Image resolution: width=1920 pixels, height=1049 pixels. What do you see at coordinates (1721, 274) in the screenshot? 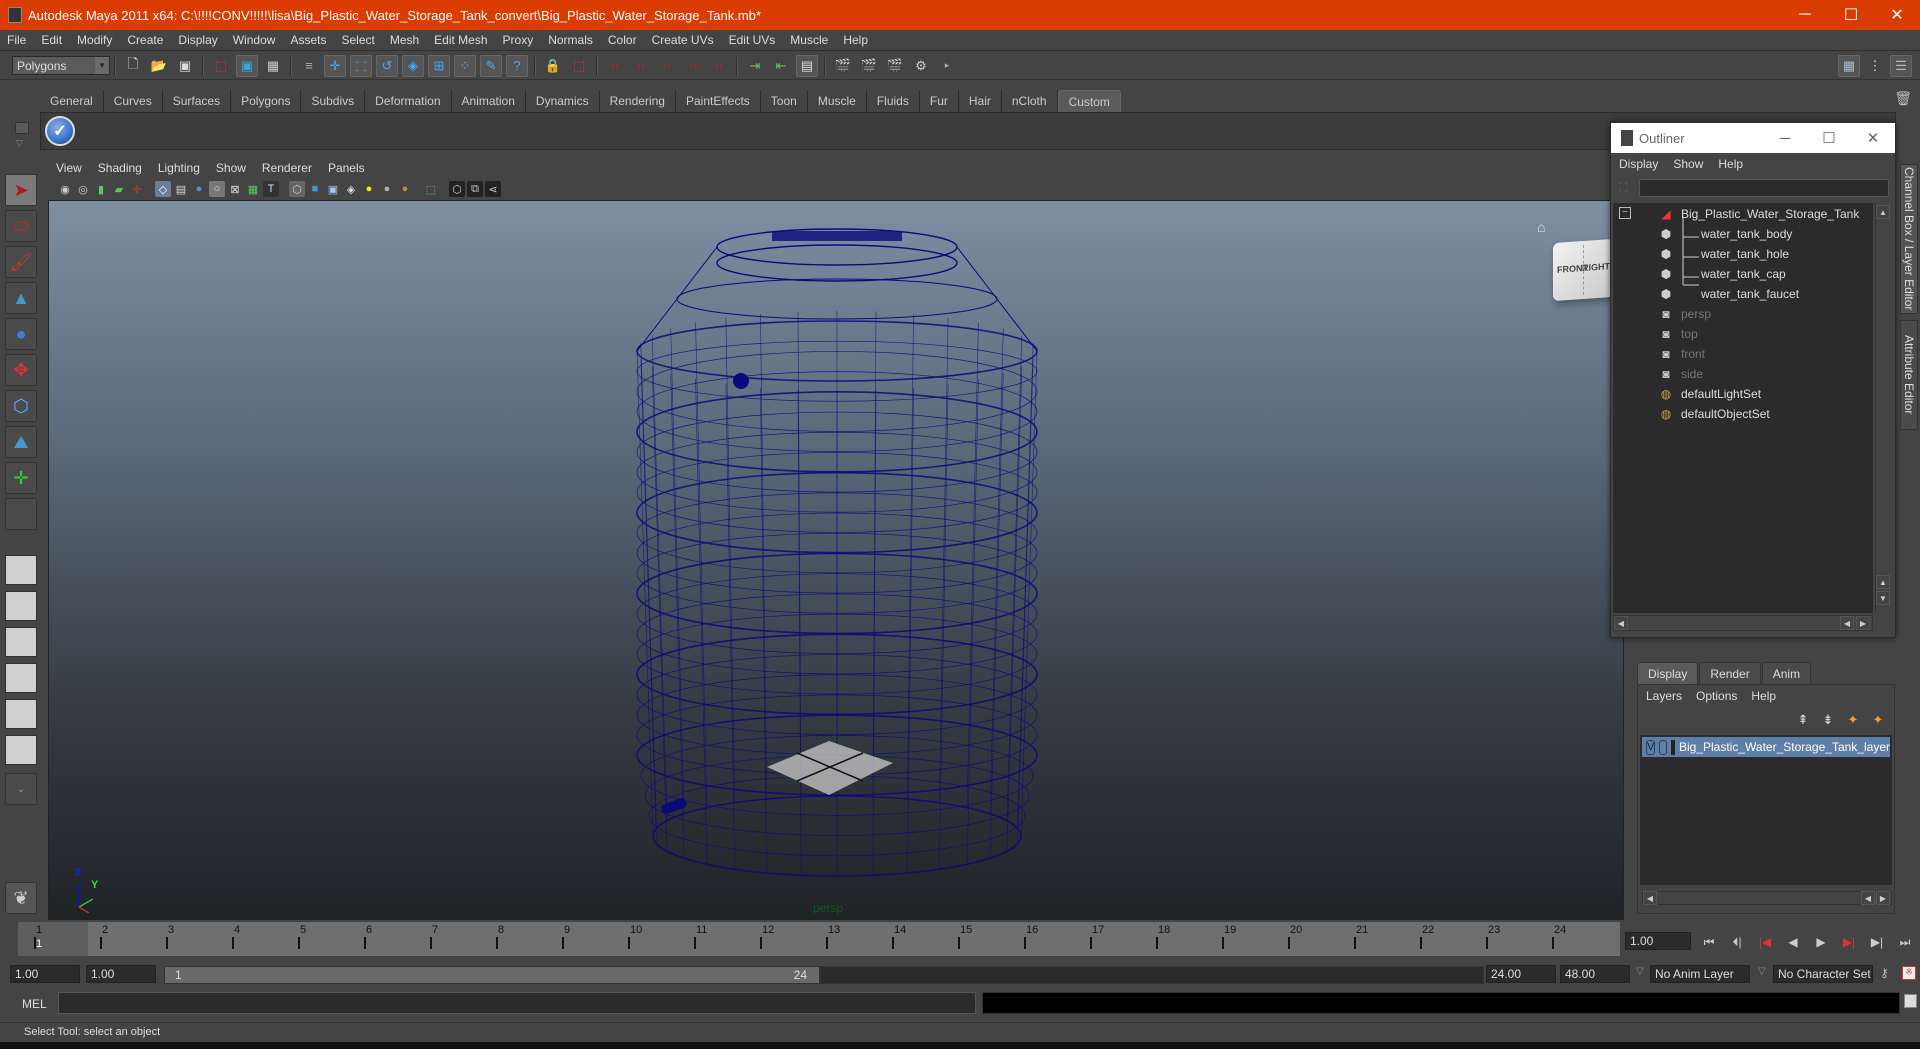
I see `outliner-item: ⬢ water_tank_cap` at bounding box center [1721, 274].